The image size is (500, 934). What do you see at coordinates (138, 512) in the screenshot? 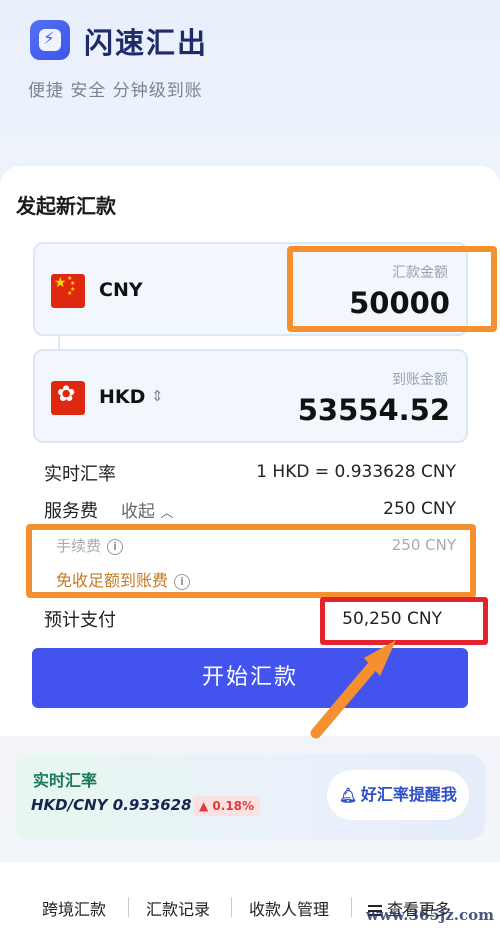
I see `collapse-label: 收起` at bounding box center [138, 512].